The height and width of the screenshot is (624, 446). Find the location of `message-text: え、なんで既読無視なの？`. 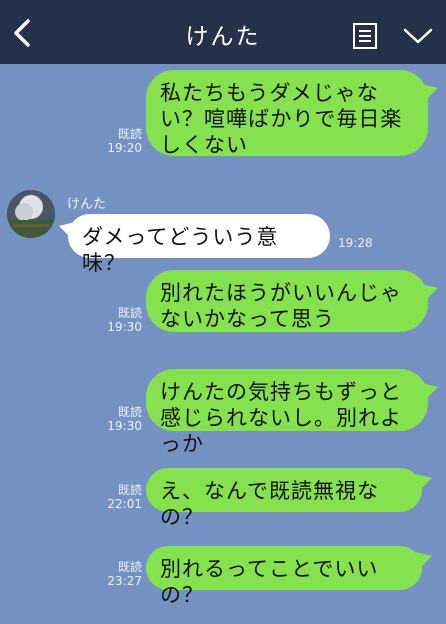

message-text: え、なんで既読無視なの？ is located at coordinates (269, 504).